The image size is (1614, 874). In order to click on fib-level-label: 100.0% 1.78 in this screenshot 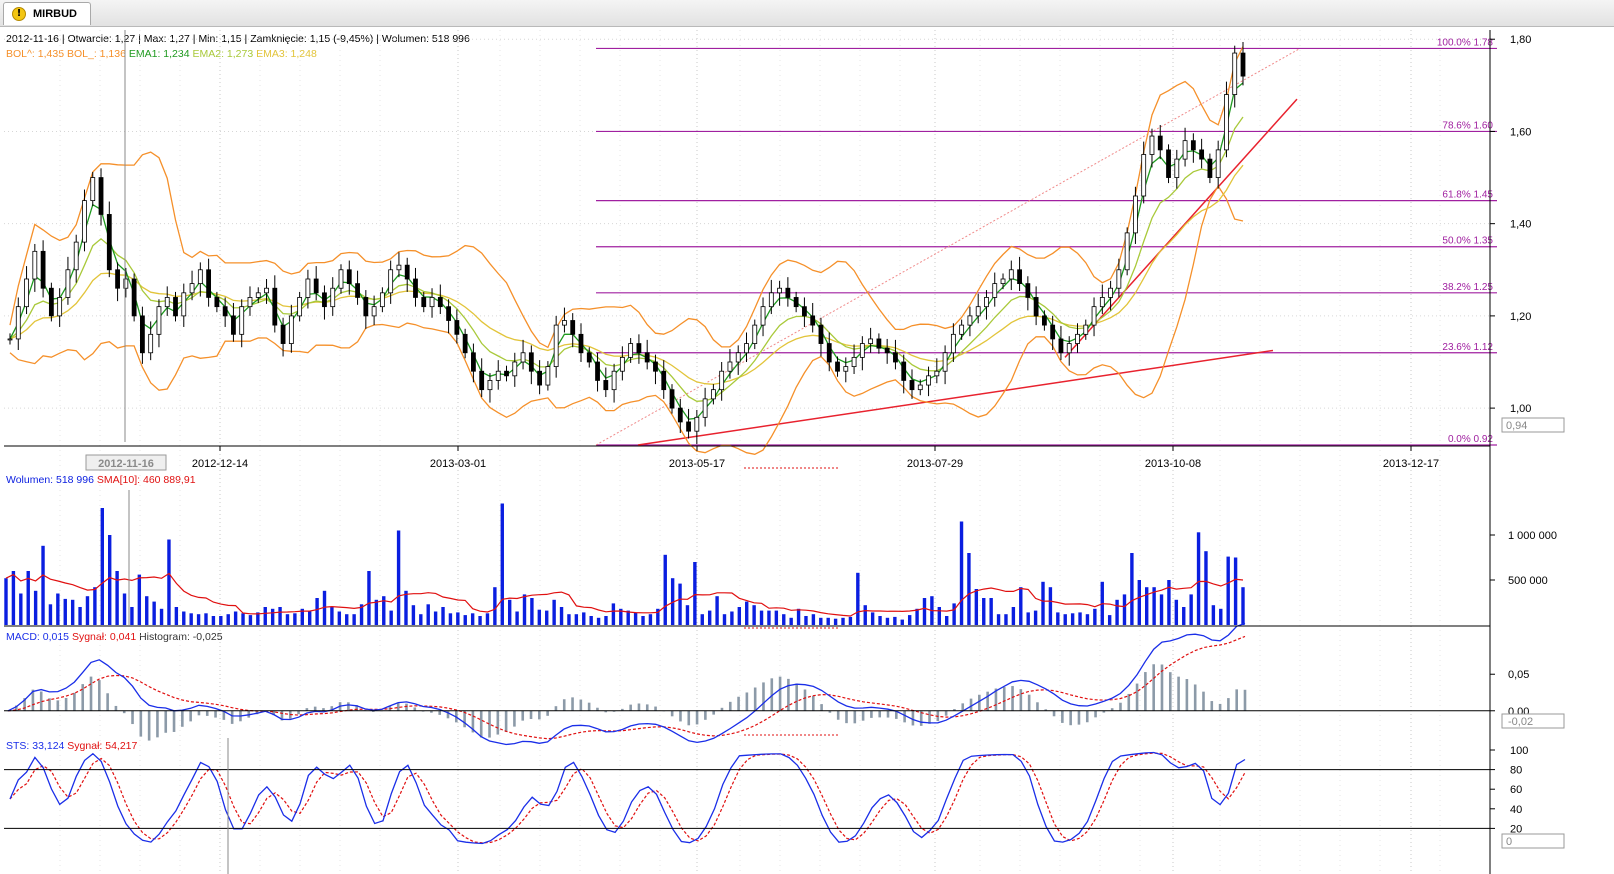, I will do `click(1465, 42)`.